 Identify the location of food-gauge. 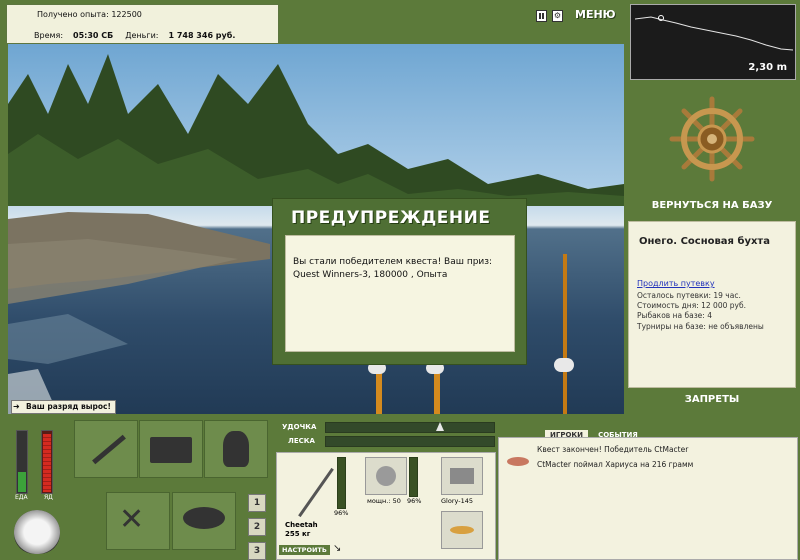
(22, 462).